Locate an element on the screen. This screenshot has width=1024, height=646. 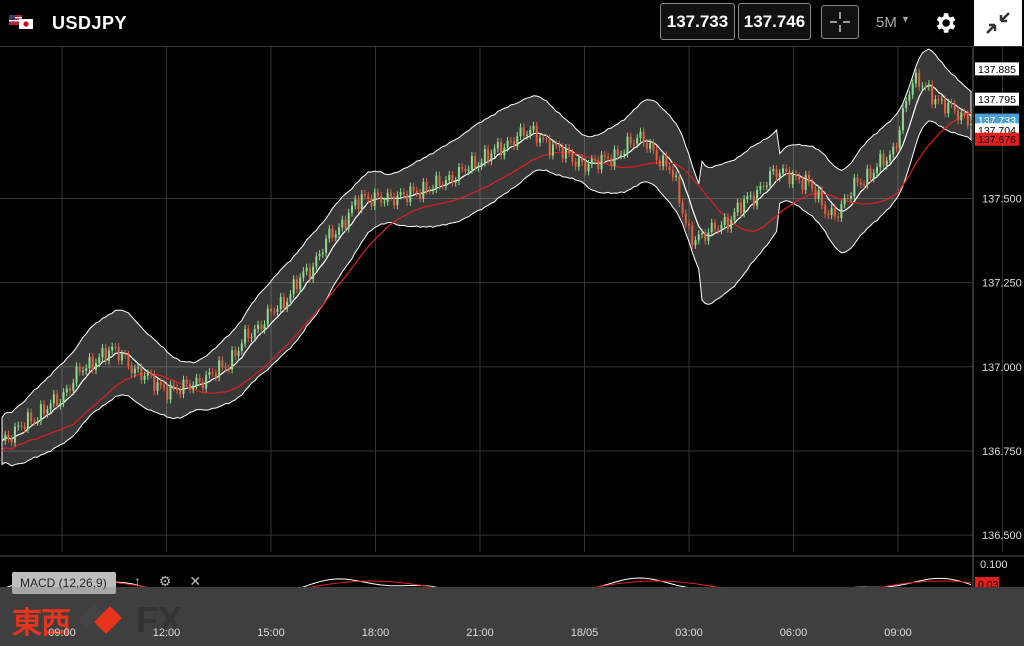
gear-icon is located at coordinates (945, 23).